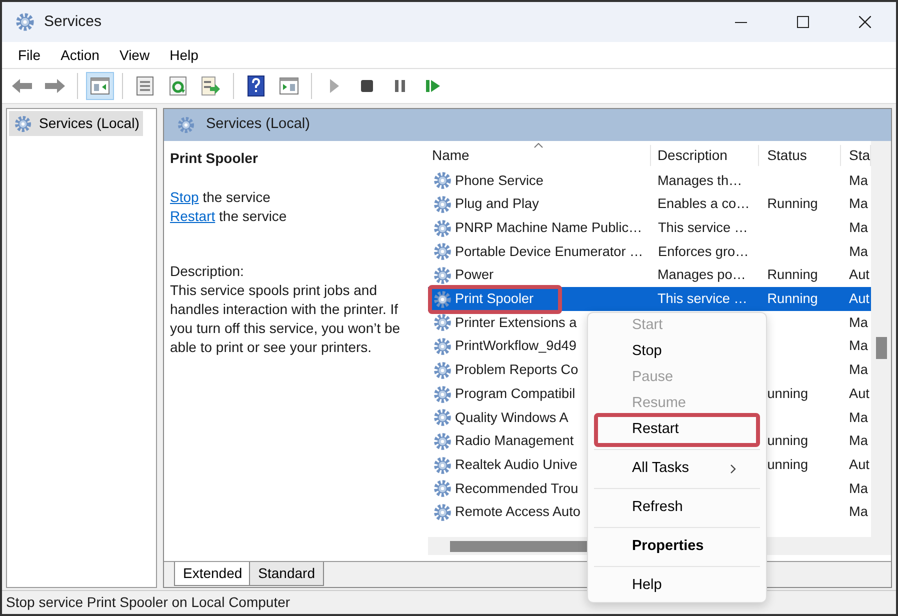 This screenshot has width=898, height=616. What do you see at coordinates (214, 158) in the screenshot?
I see `service-title: Print Spooler` at bounding box center [214, 158].